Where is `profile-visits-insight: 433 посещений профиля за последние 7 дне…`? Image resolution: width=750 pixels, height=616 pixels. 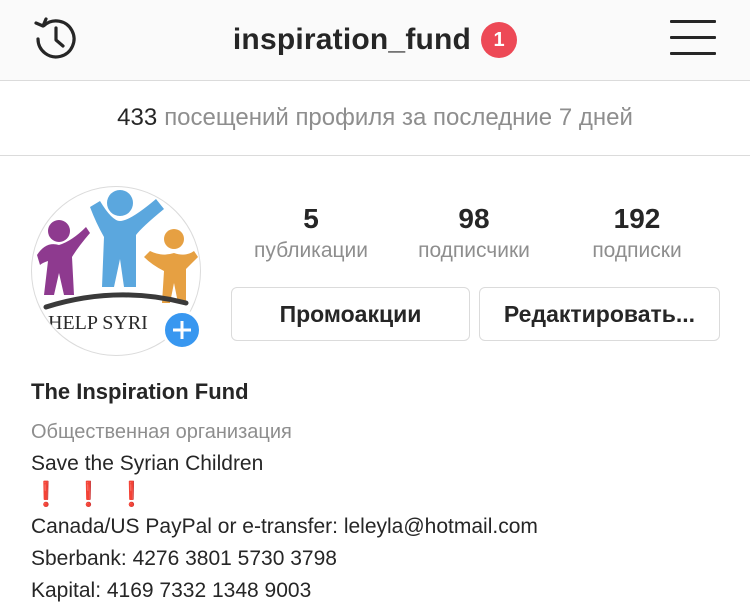
profile-visits-insight: 433 посещений профиля за последние 7 дне… is located at coordinates (375, 118).